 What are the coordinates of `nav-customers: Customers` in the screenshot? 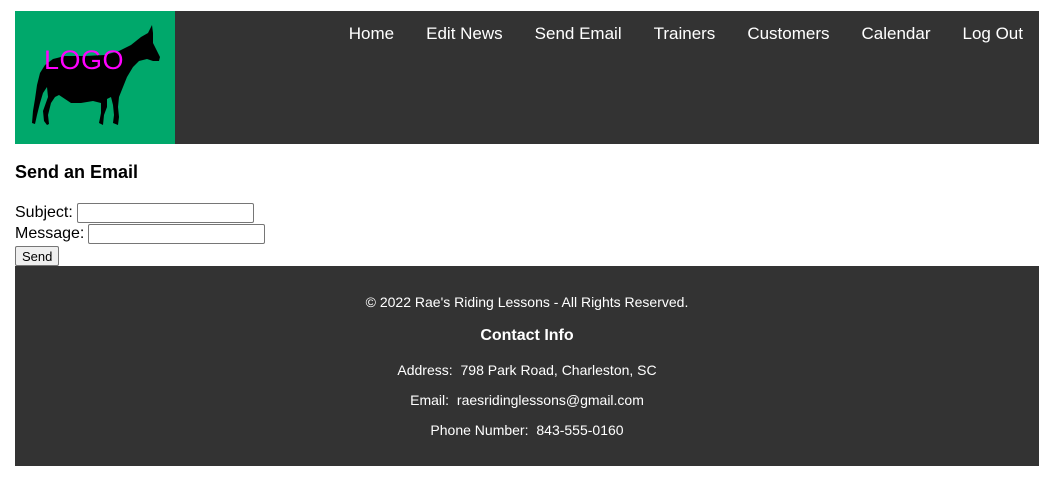 It's located at (788, 34).